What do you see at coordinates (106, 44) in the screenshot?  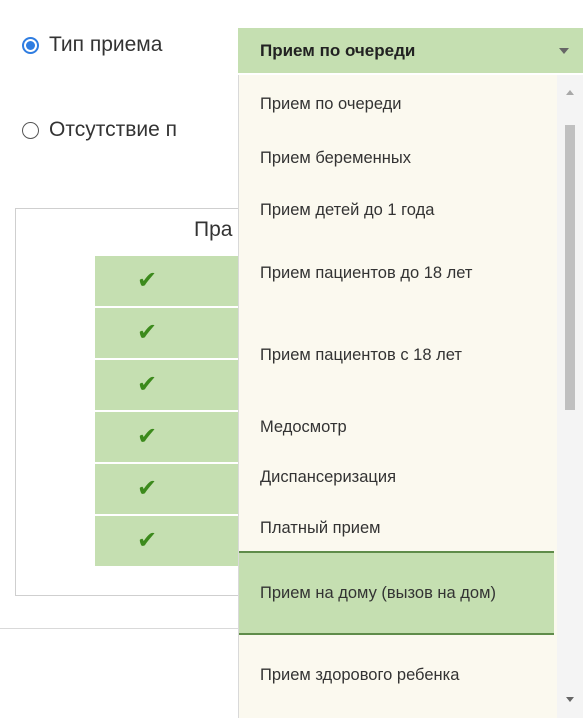 I see `reception-type-label: Тип приема` at bounding box center [106, 44].